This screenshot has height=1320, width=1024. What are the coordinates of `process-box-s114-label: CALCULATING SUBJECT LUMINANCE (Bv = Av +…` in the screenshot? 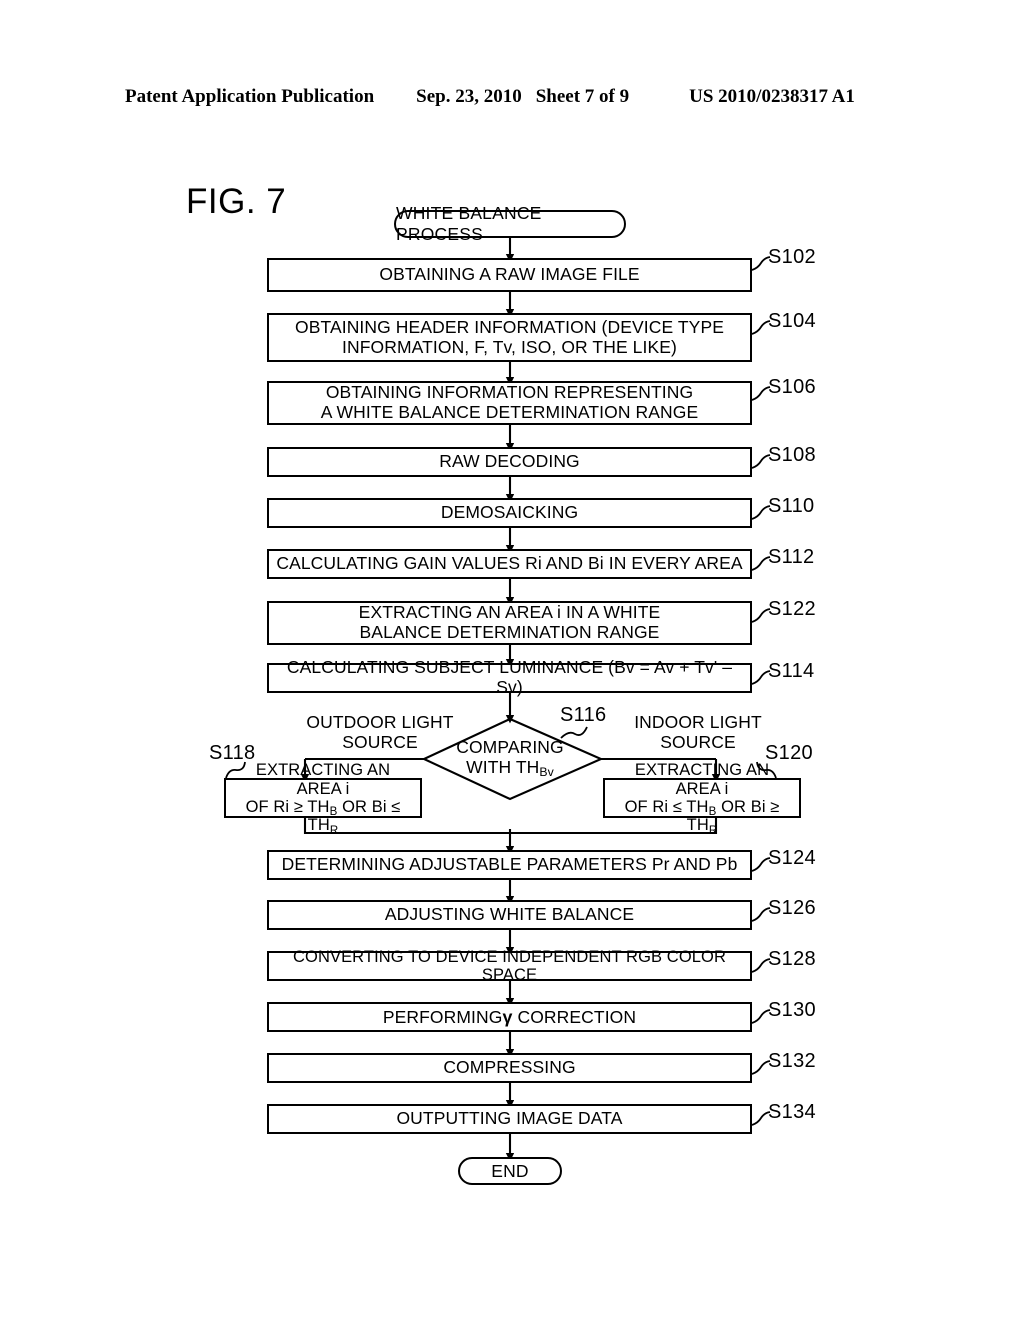 It's located at (509, 677).